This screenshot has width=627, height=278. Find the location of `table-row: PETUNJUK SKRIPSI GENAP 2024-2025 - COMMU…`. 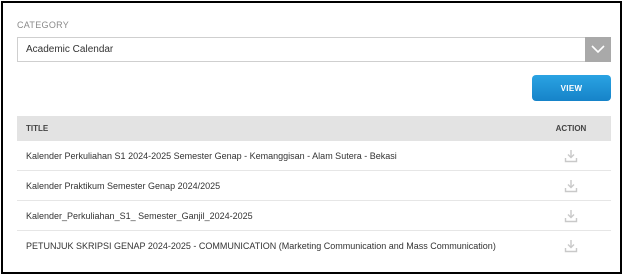

table-row: PETUNJUK SKRIPSI GENAP 2024-2025 - COMMU… is located at coordinates (314, 246).